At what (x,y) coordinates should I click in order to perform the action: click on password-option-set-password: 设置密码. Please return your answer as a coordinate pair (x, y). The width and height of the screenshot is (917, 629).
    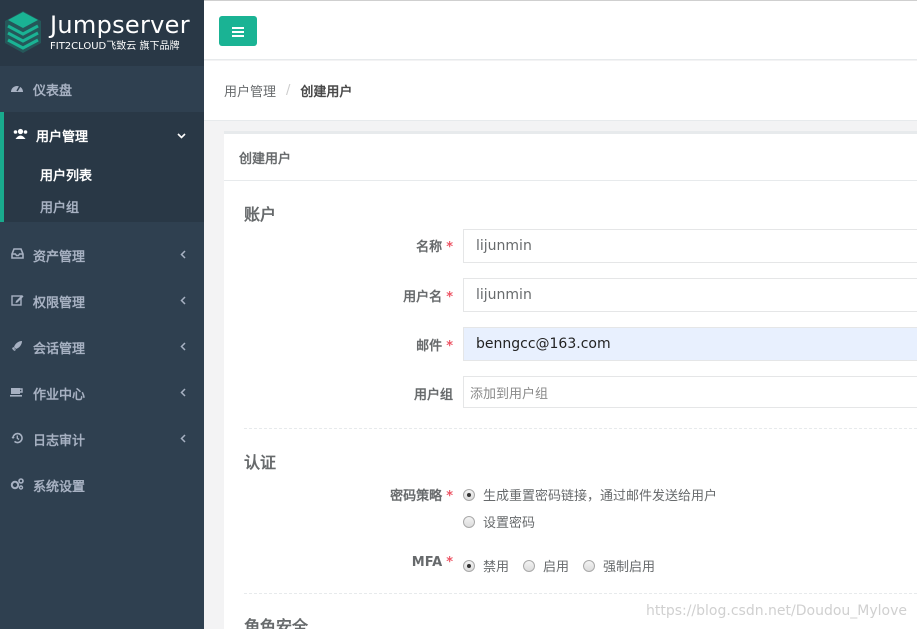
    Looking at the image, I should click on (499, 521).